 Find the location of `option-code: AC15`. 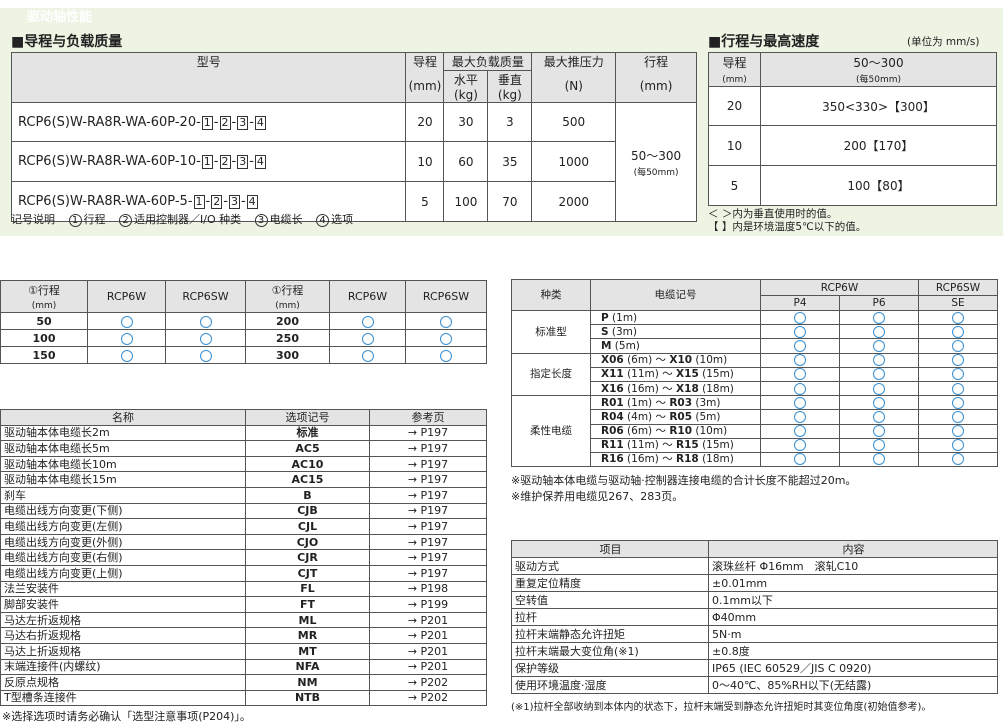

option-code: AC15 is located at coordinates (307, 479).